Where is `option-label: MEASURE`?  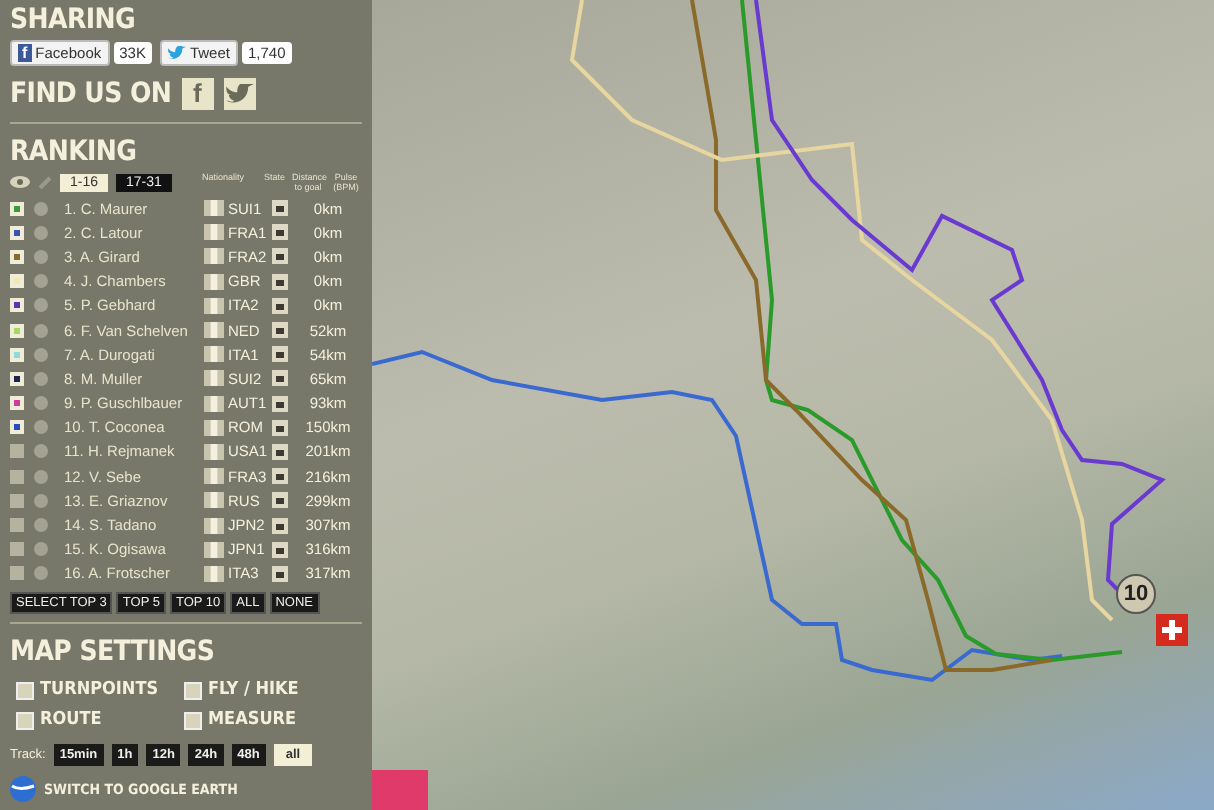 option-label: MEASURE is located at coordinates (252, 720).